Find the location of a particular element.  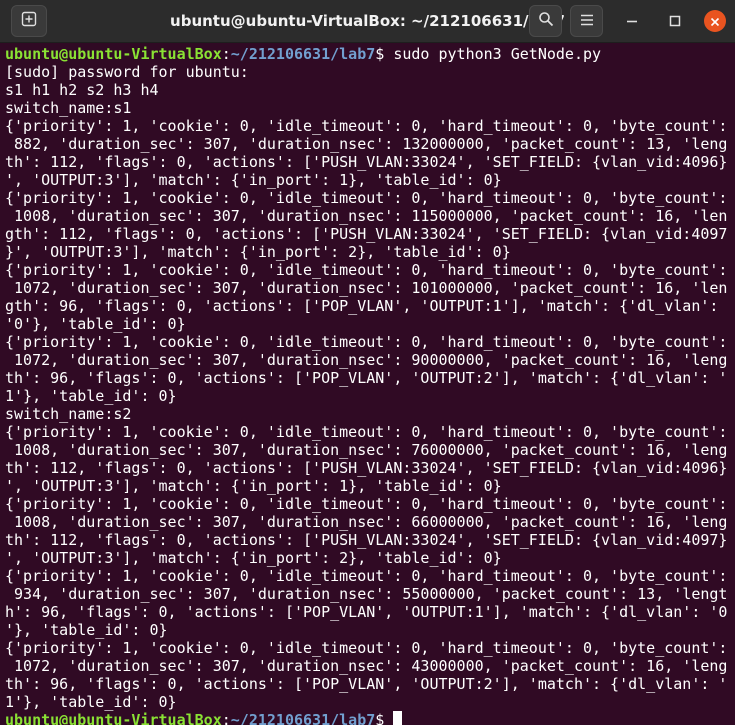

minimize-icon is located at coordinates (632, 21).